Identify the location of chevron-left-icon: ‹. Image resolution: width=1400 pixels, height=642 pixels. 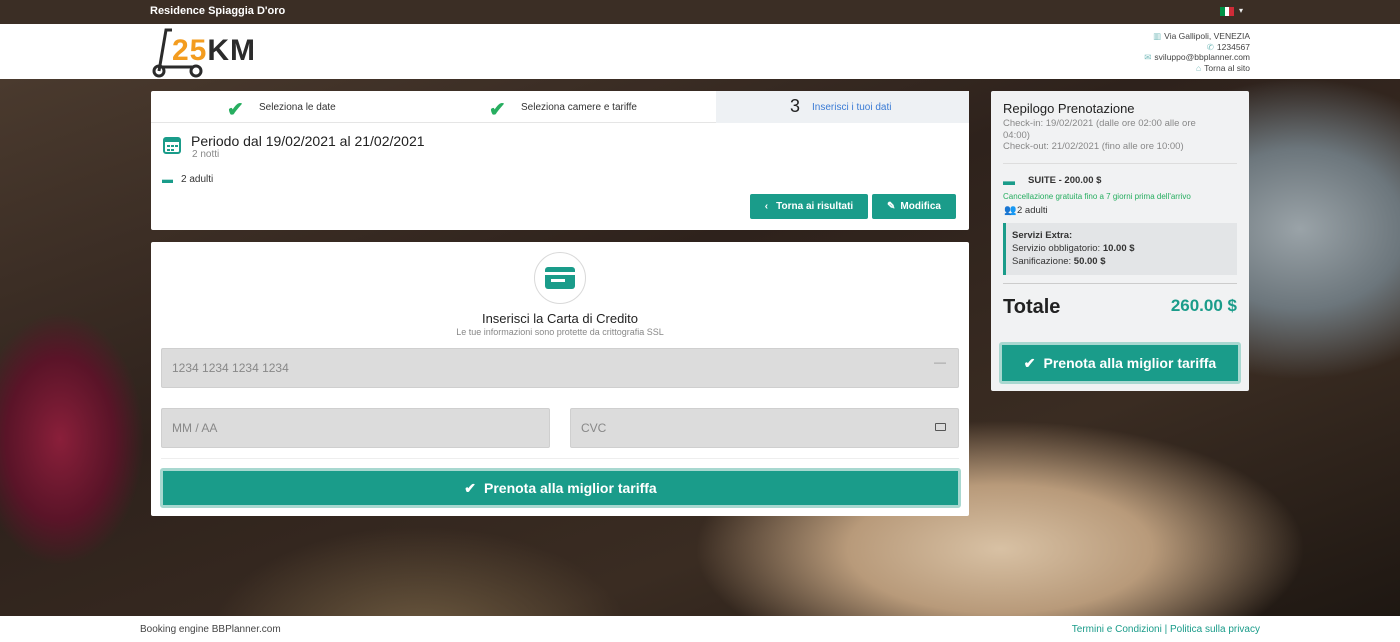
(766, 206).